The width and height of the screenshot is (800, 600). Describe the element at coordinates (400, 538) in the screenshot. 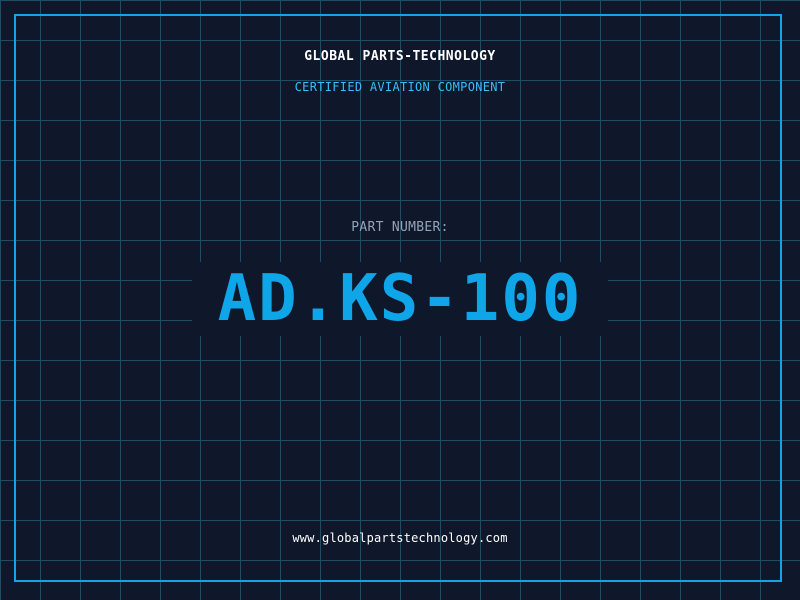

I see `website-url: www.globalpartstechnology.com` at that location.